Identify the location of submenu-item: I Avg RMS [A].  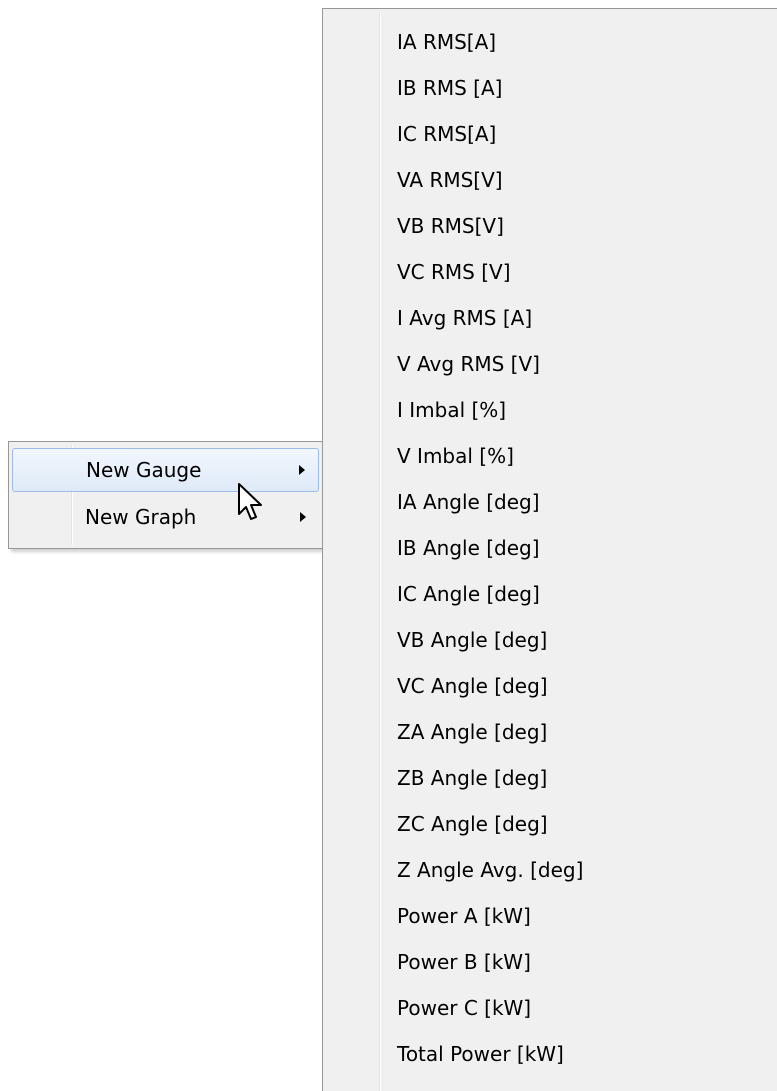
(550, 318).